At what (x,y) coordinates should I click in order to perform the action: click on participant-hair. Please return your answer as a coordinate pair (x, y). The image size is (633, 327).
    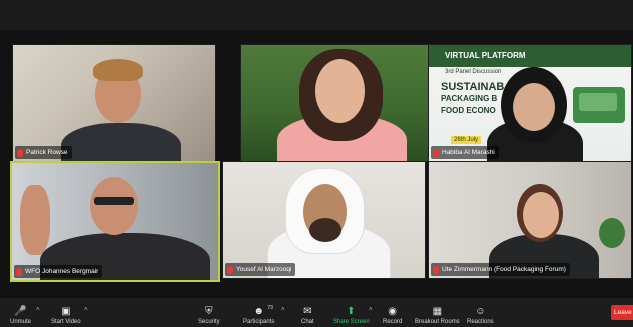
    Looking at the image, I should click on (118, 70).